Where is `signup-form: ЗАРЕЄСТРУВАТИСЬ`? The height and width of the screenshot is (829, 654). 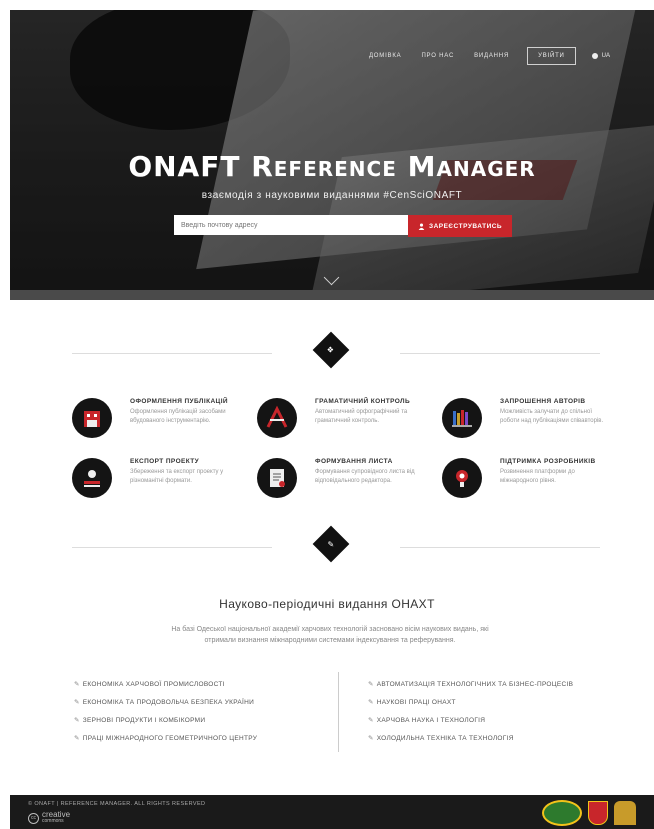 signup-form: ЗАРЕЄСТРУВАТИСЬ is located at coordinates (343, 226).